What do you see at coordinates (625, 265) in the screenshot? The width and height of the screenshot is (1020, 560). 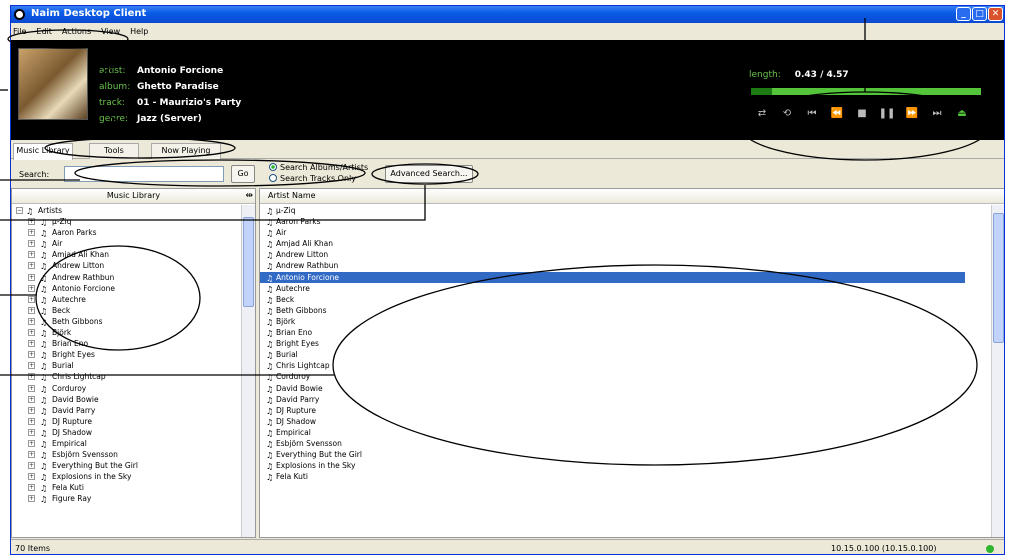 I see `list-item: ♫ Andrew Rathbun` at bounding box center [625, 265].